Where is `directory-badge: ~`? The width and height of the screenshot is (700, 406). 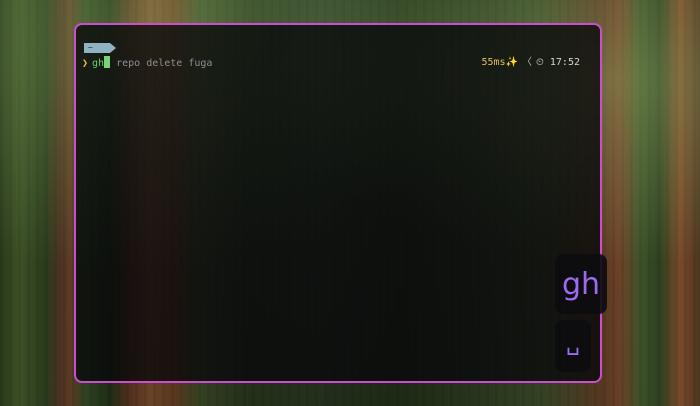
directory-badge: ~ is located at coordinates (100, 48).